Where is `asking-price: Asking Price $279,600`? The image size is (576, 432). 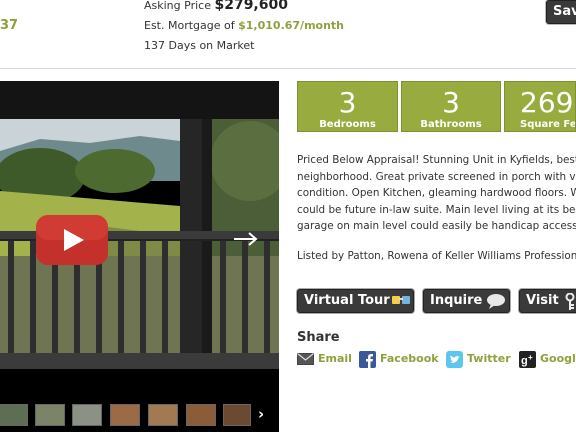 asking-price: Asking Price $279,600 is located at coordinates (216, 6).